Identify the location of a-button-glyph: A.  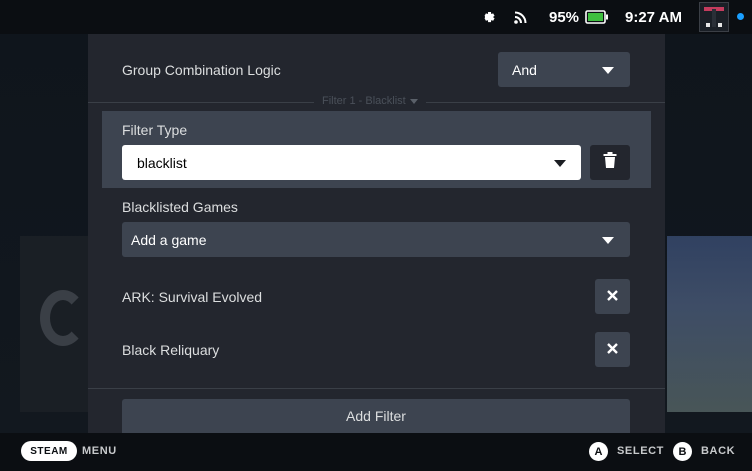
(598, 451).